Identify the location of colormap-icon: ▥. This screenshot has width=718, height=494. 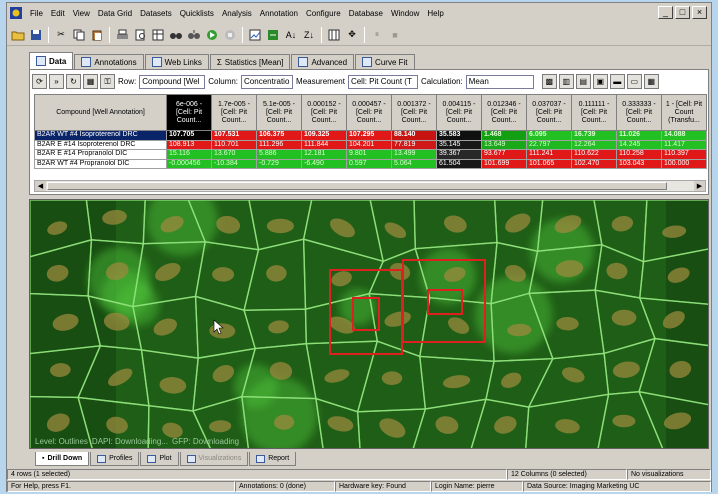
(566, 81).